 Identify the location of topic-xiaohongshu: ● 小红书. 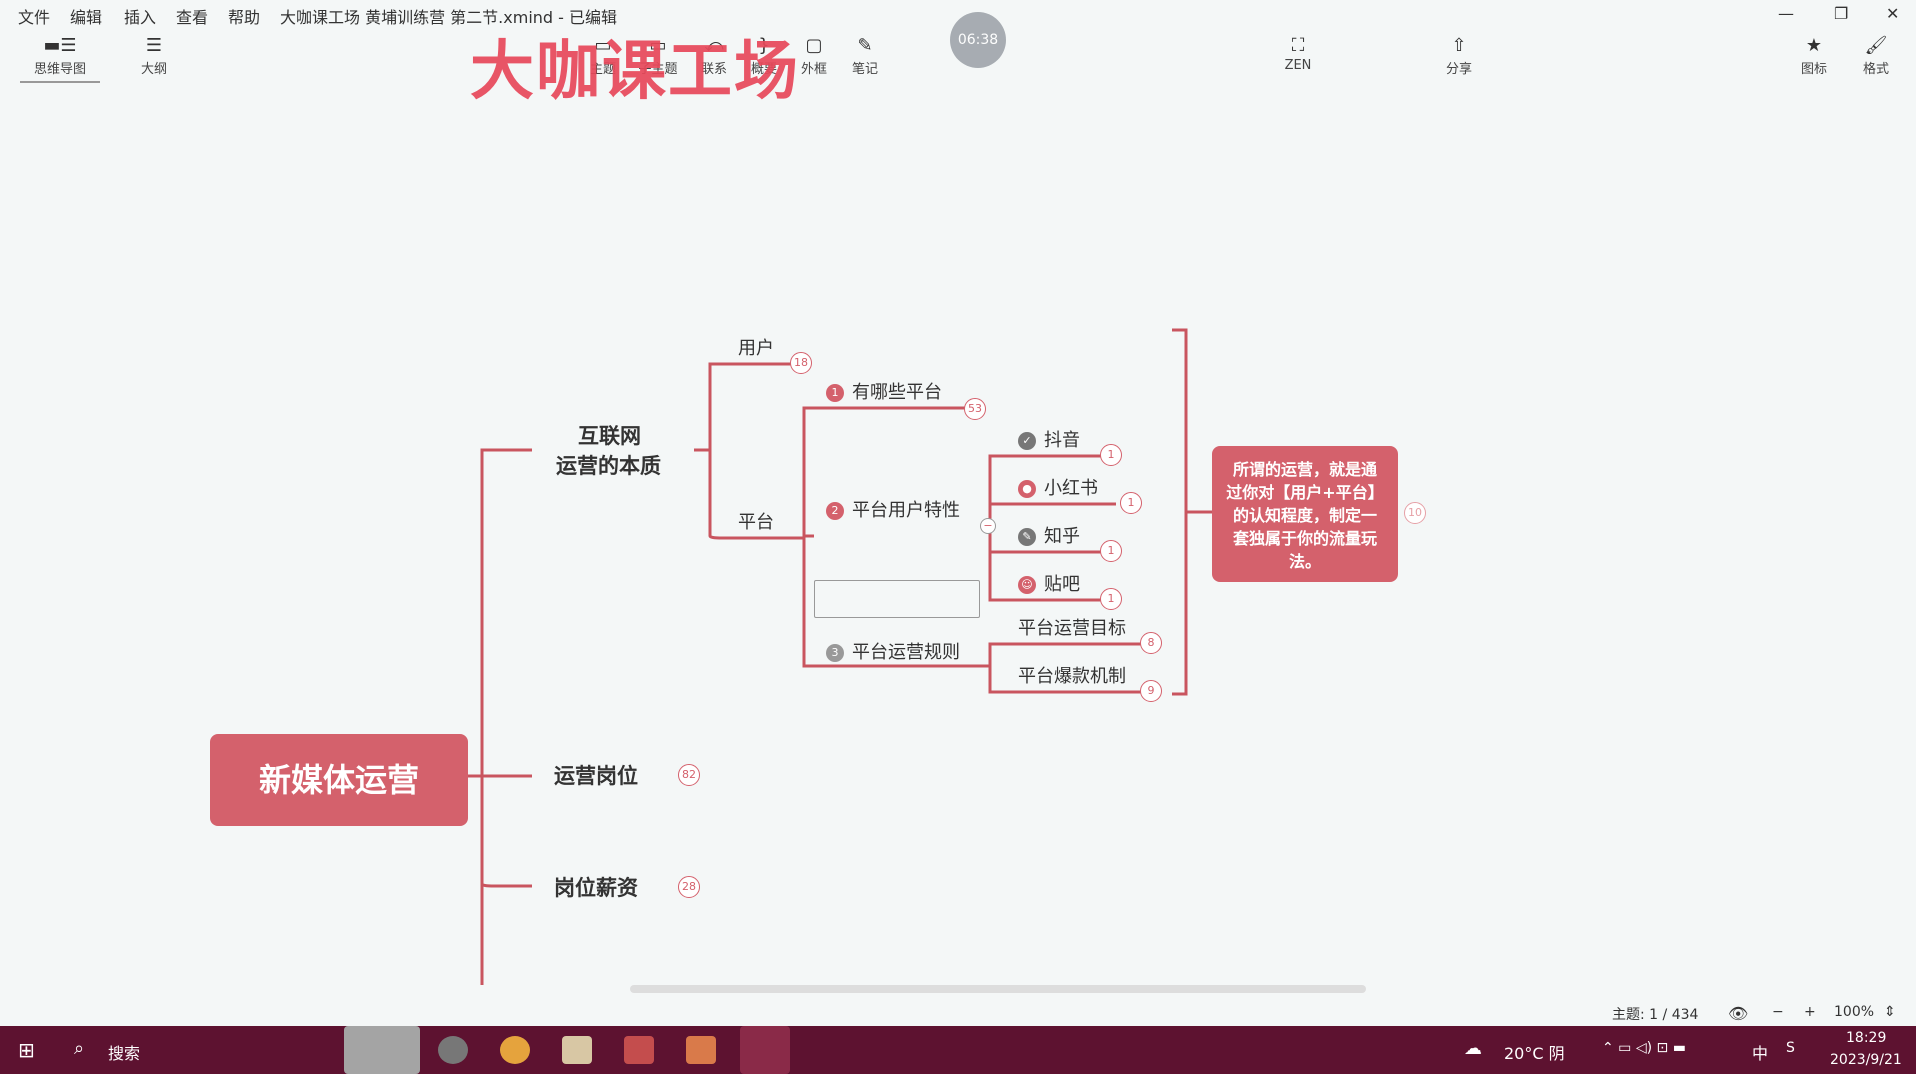
(1058, 487).